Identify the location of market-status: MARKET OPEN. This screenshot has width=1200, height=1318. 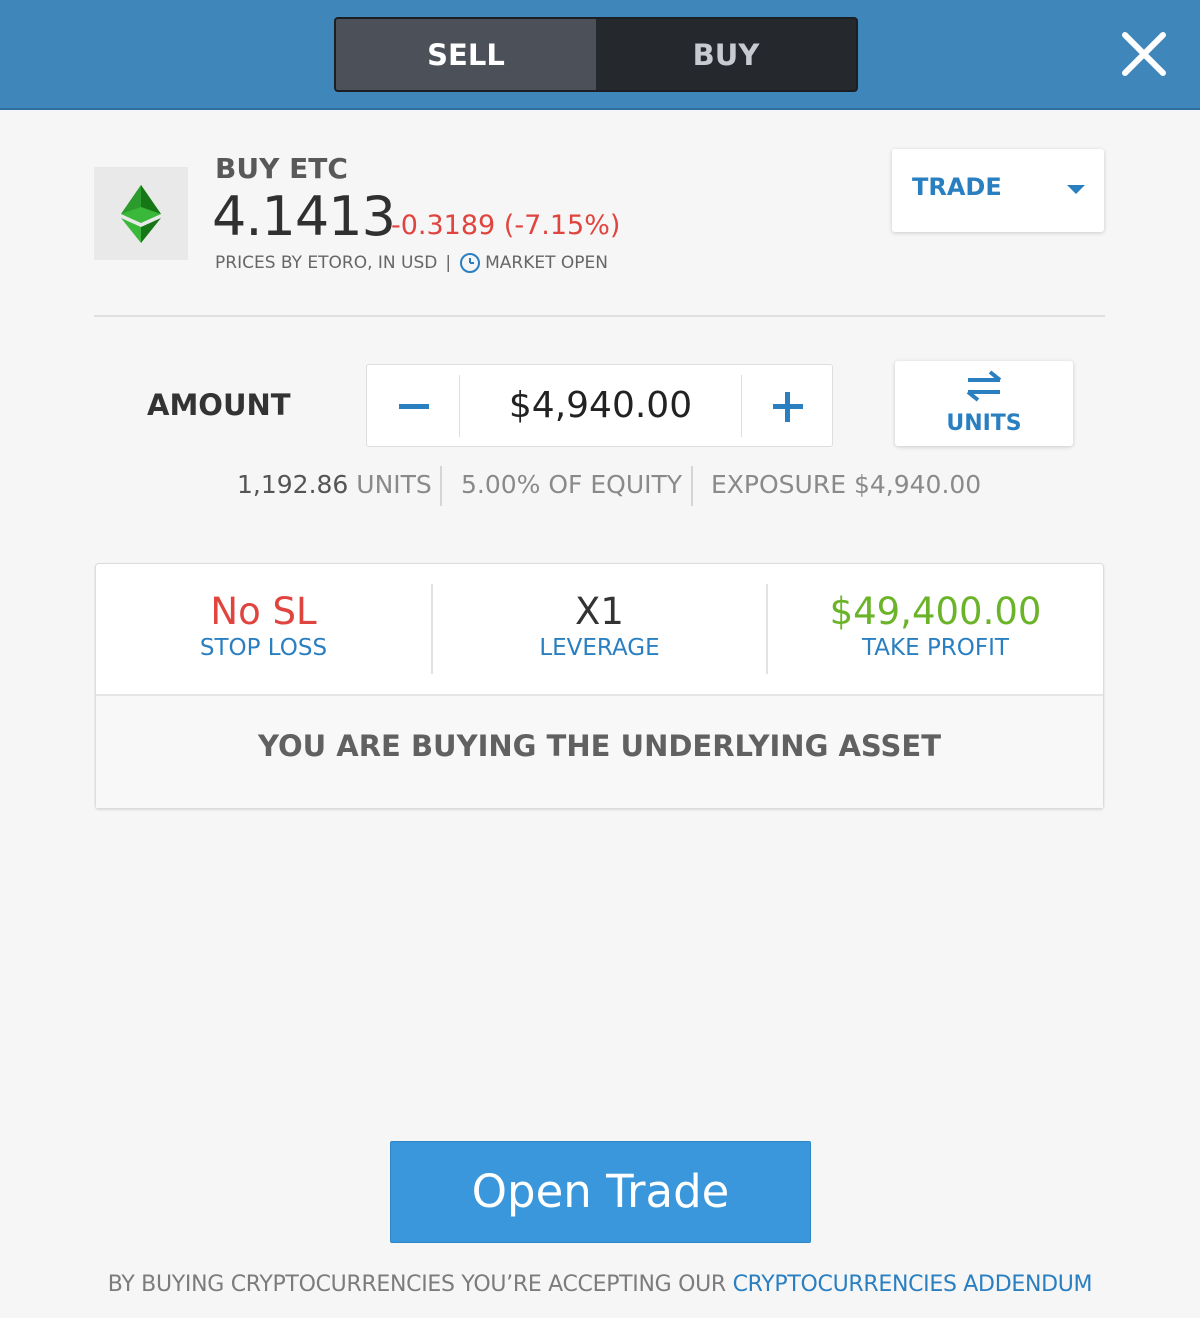
(546, 263).